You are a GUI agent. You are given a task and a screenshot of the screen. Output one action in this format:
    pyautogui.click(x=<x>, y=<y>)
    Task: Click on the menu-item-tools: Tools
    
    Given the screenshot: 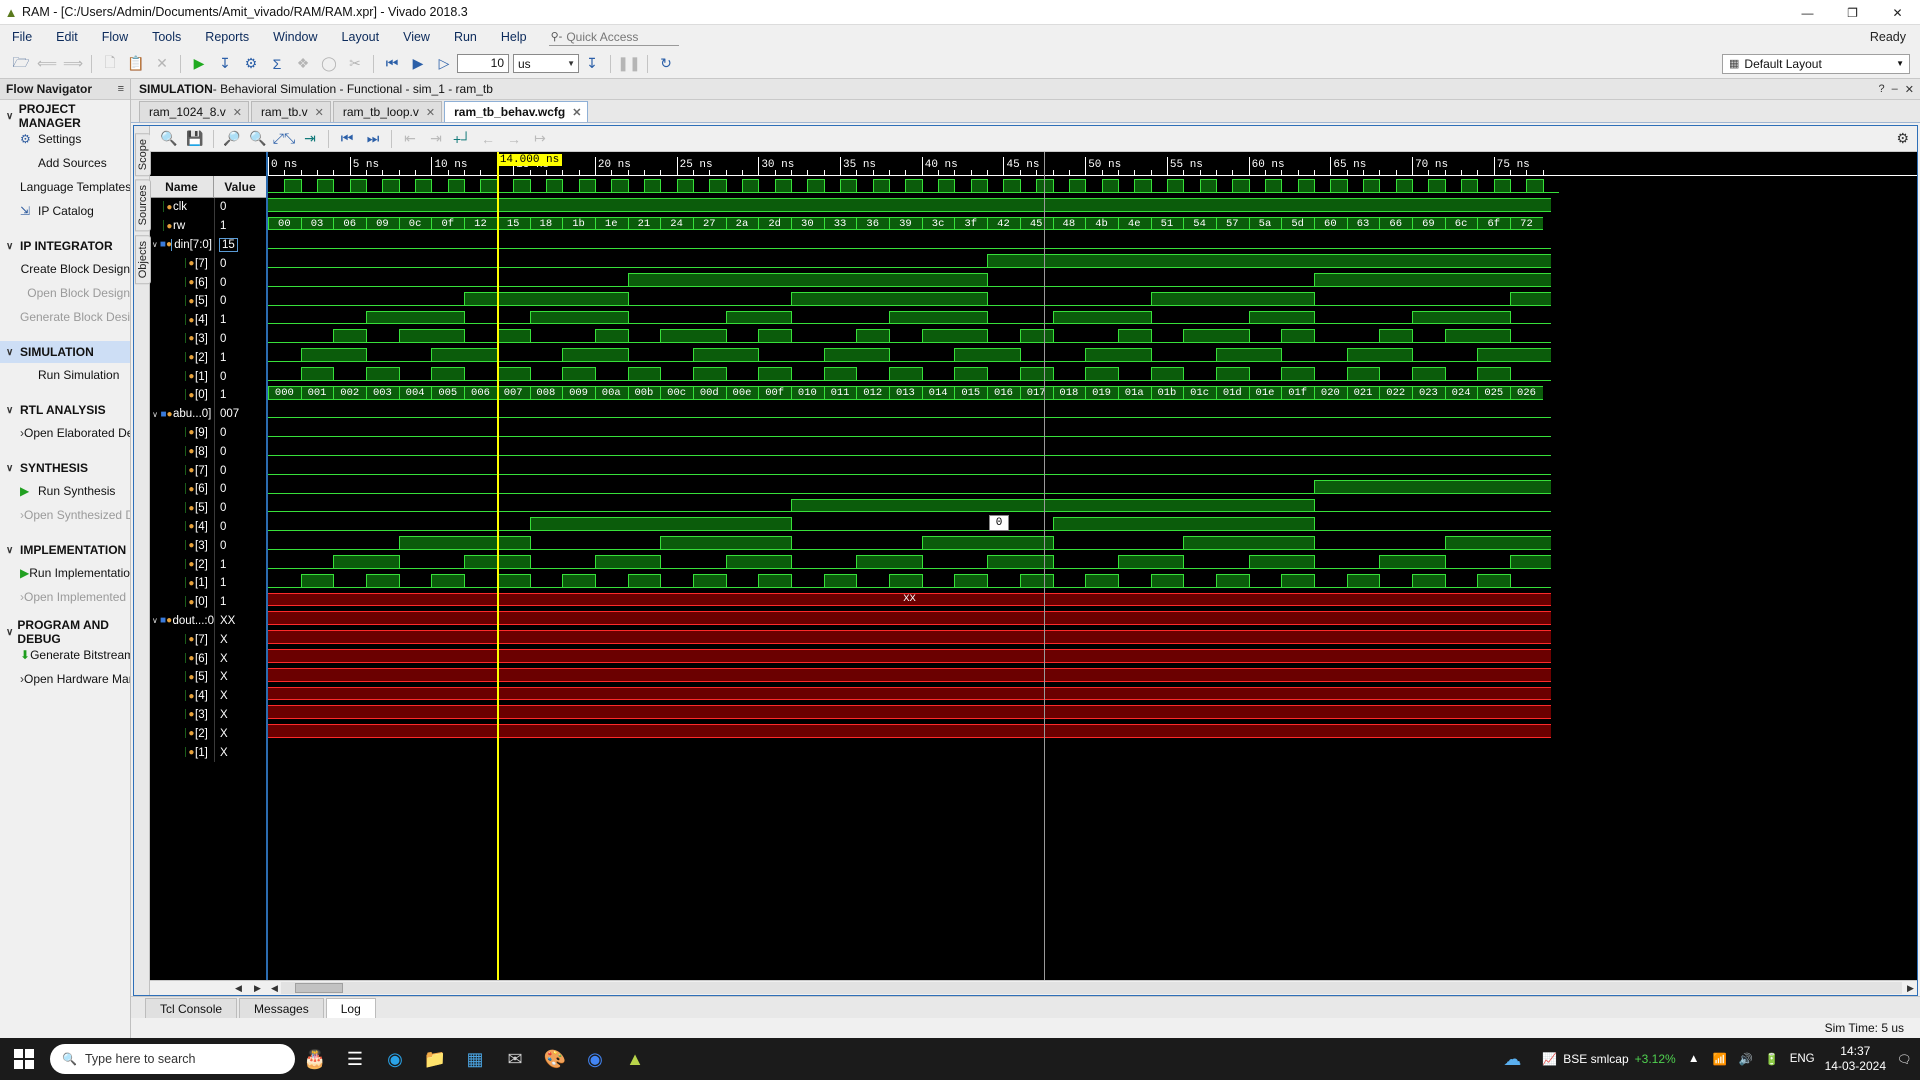 What is the action you would take?
    pyautogui.click(x=166, y=37)
    